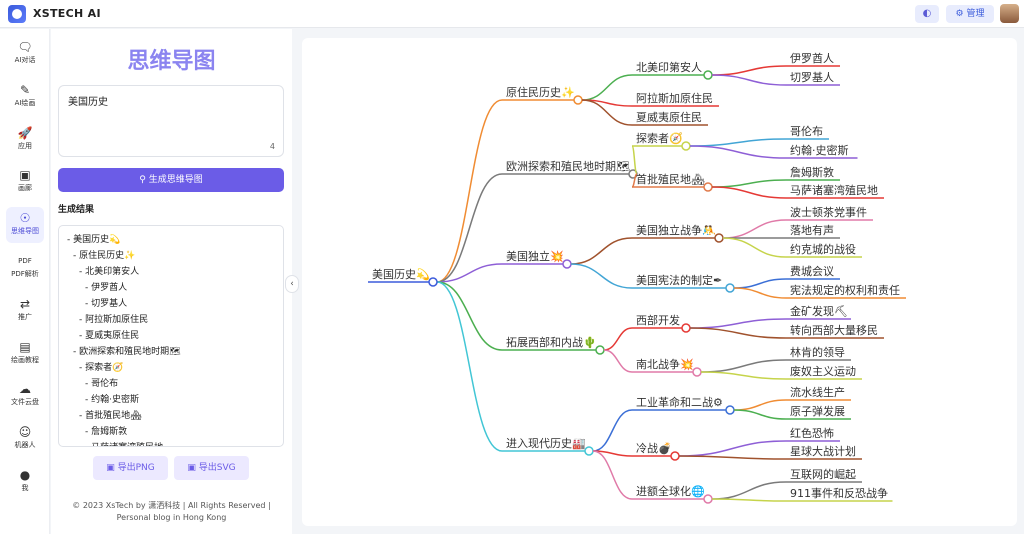  What do you see at coordinates (17, 14) in the screenshot?
I see `app-logo` at bounding box center [17, 14].